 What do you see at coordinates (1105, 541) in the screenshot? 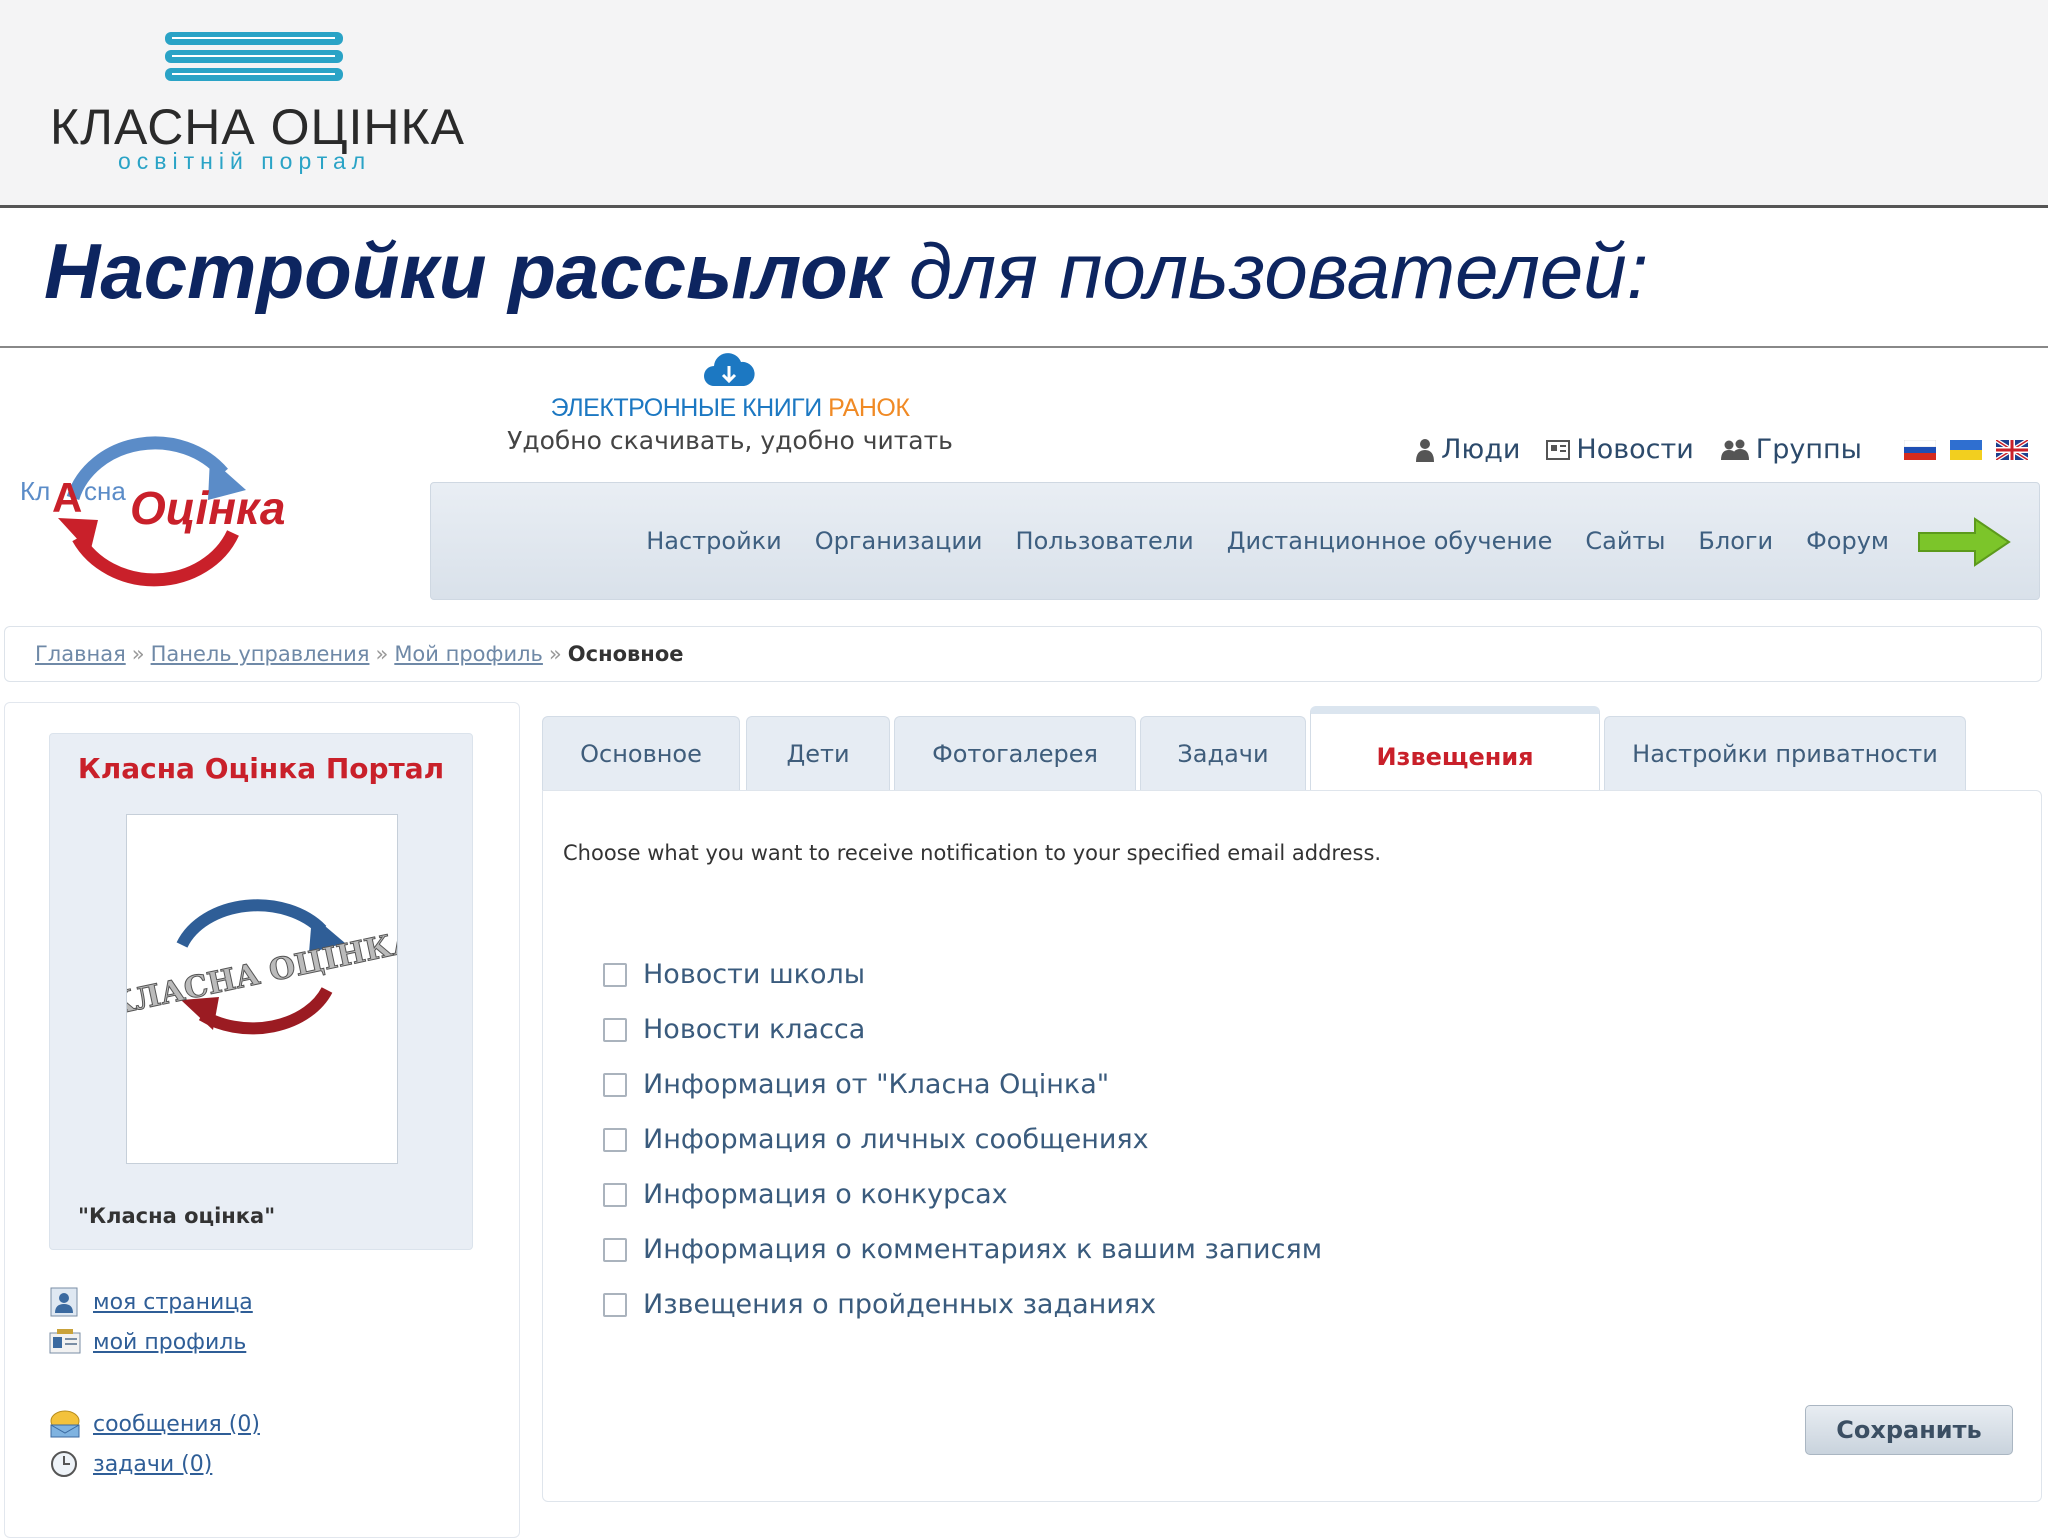
I see `menu-item-users: Пользователи` at bounding box center [1105, 541].